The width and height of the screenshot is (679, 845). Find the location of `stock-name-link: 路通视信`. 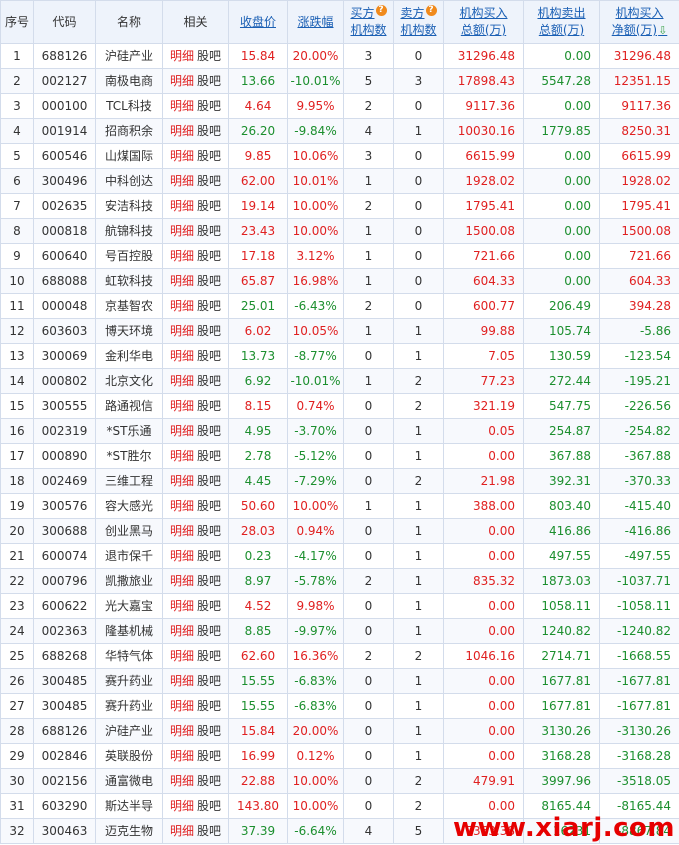

stock-name-link: 路通视信 is located at coordinates (129, 406).